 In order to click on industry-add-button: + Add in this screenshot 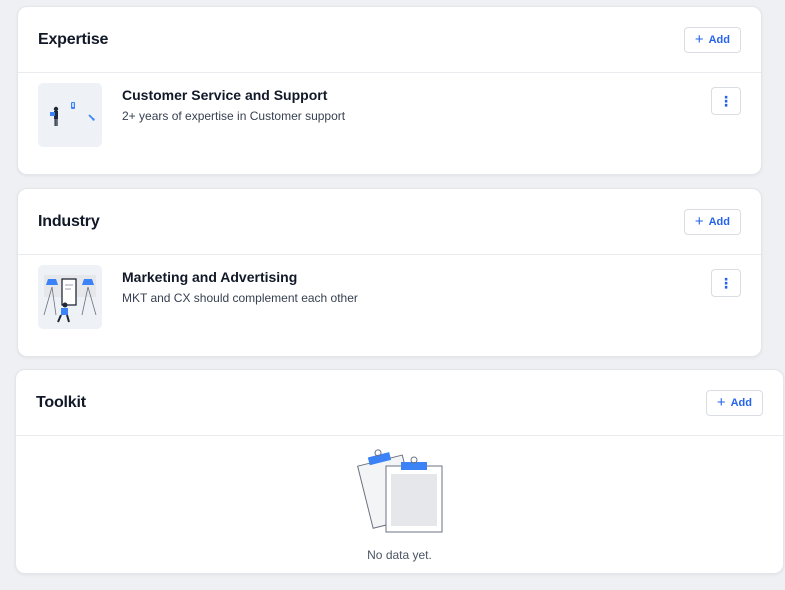, I will do `click(712, 221)`.